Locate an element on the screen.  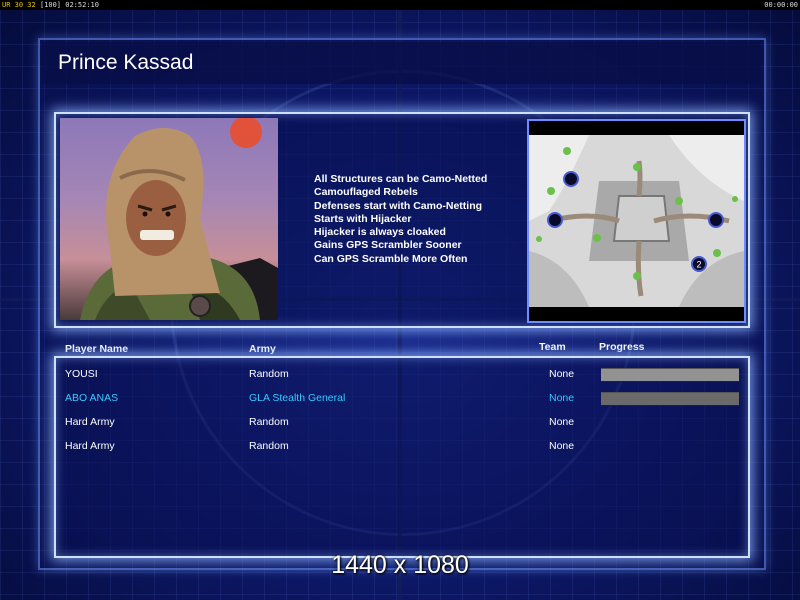
table-row: YOUSI Random None is located at coordinates (400, 374).